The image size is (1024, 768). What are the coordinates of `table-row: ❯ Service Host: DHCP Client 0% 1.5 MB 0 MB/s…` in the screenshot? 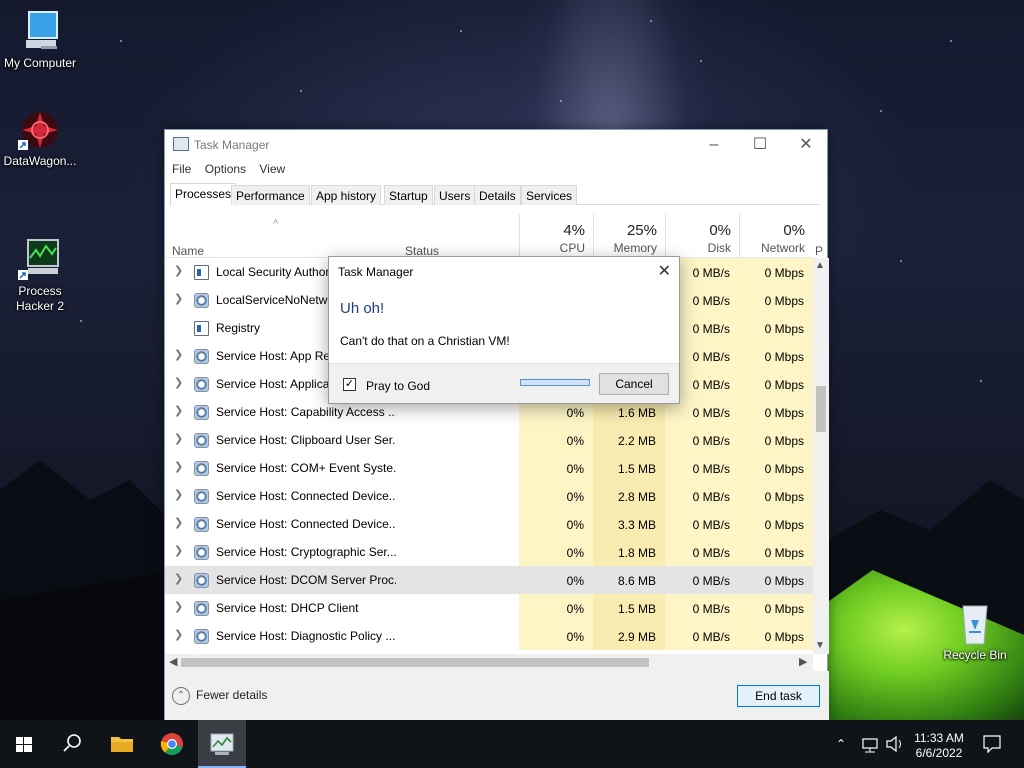 It's located at (489, 608).